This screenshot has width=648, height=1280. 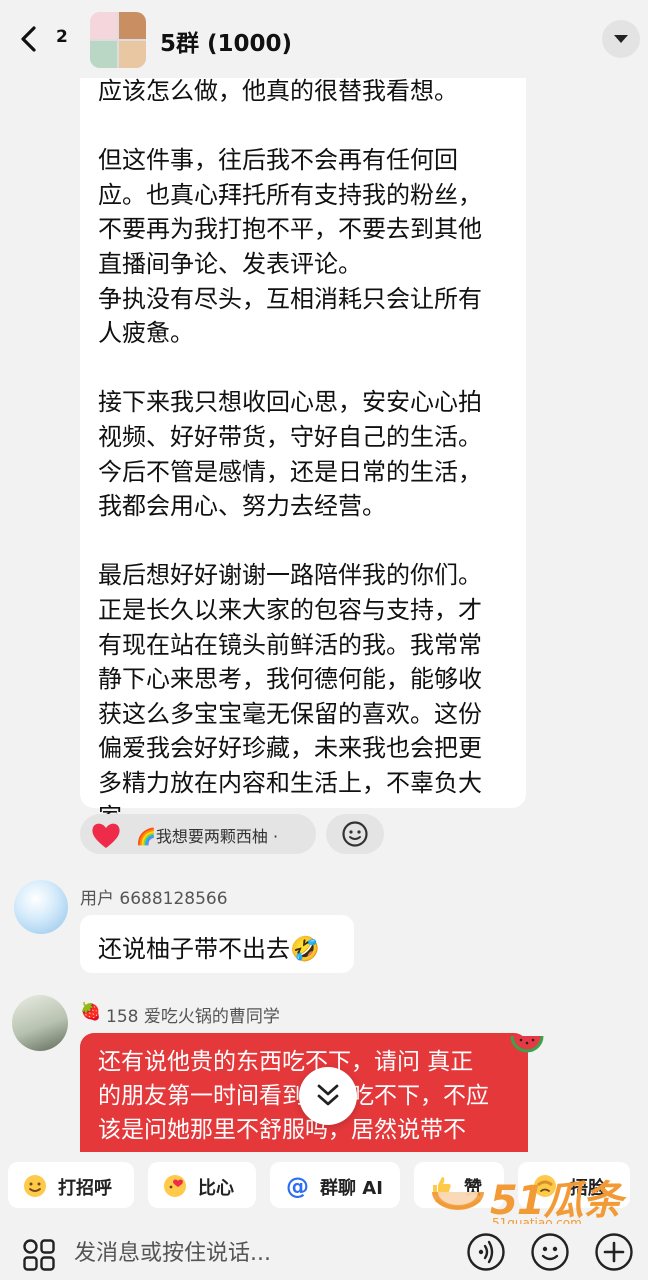 I want to click on quick-action-heart-hands: 比心, so click(x=202, y=1185).